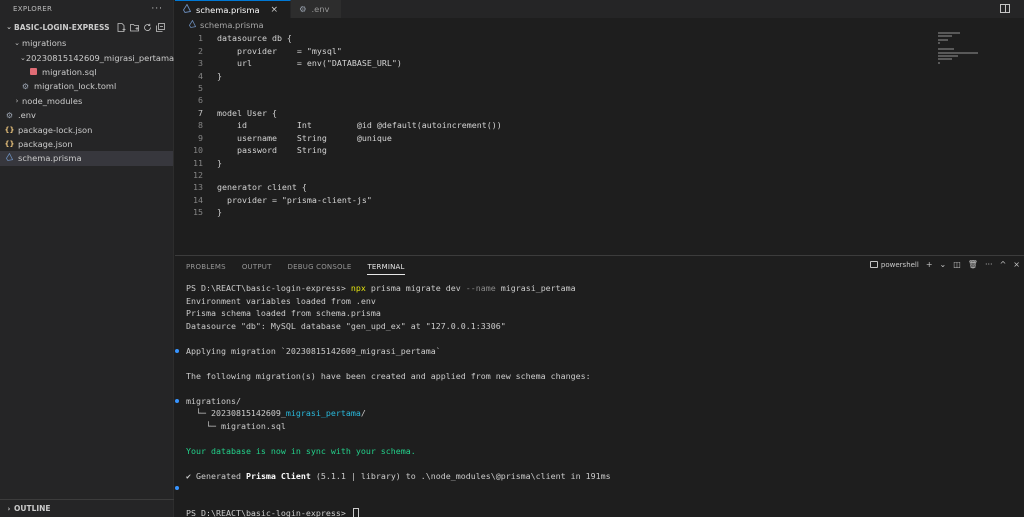 The height and width of the screenshot is (517, 1024). What do you see at coordinates (555, 63) in the screenshot?
I see `code-line: 3 url = env("DATABASE_URL")` at bounding box center [555, 63].